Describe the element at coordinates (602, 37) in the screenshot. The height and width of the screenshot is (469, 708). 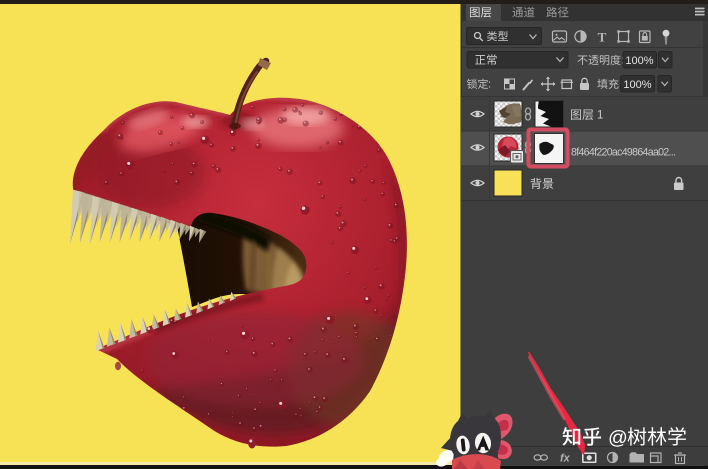
I see `svg-text: T` at that location.